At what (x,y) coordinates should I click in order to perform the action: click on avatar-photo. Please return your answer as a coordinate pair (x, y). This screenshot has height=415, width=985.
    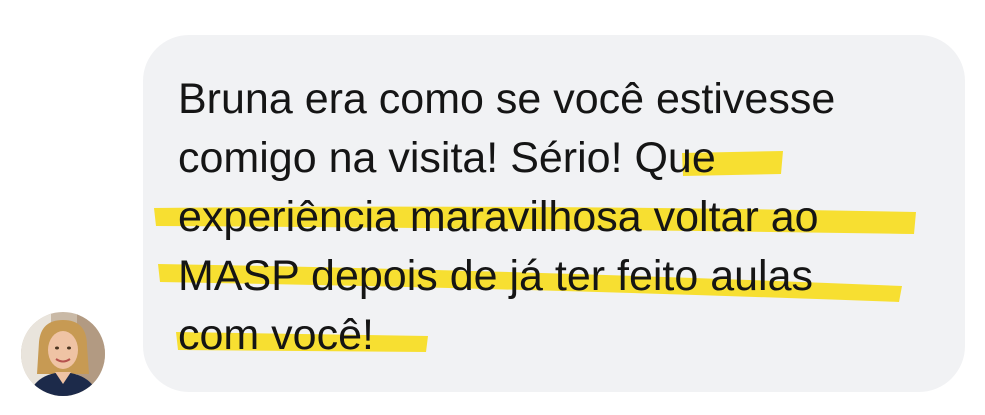
    Looking at the image, I should click on (63, 354).